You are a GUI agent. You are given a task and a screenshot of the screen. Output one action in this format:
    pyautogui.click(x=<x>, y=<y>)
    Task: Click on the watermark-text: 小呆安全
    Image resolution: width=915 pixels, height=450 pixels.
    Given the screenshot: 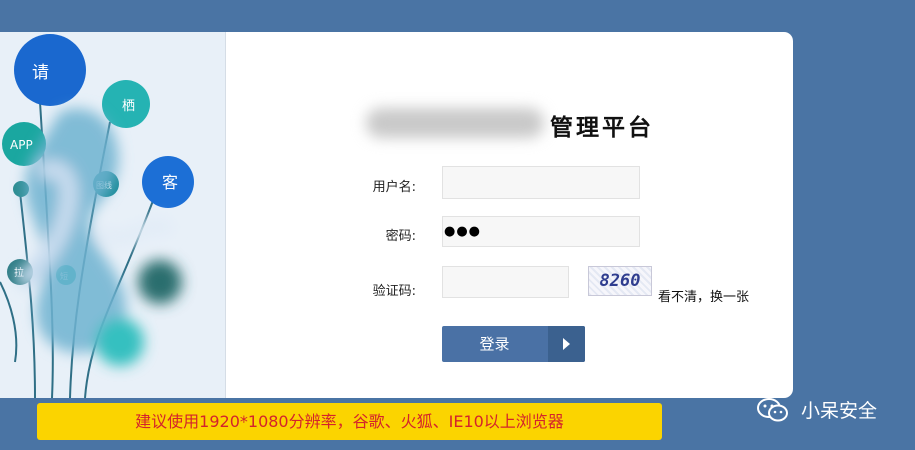 What is the action you would take?
    pyautogui.click(x=839, y=411)
    